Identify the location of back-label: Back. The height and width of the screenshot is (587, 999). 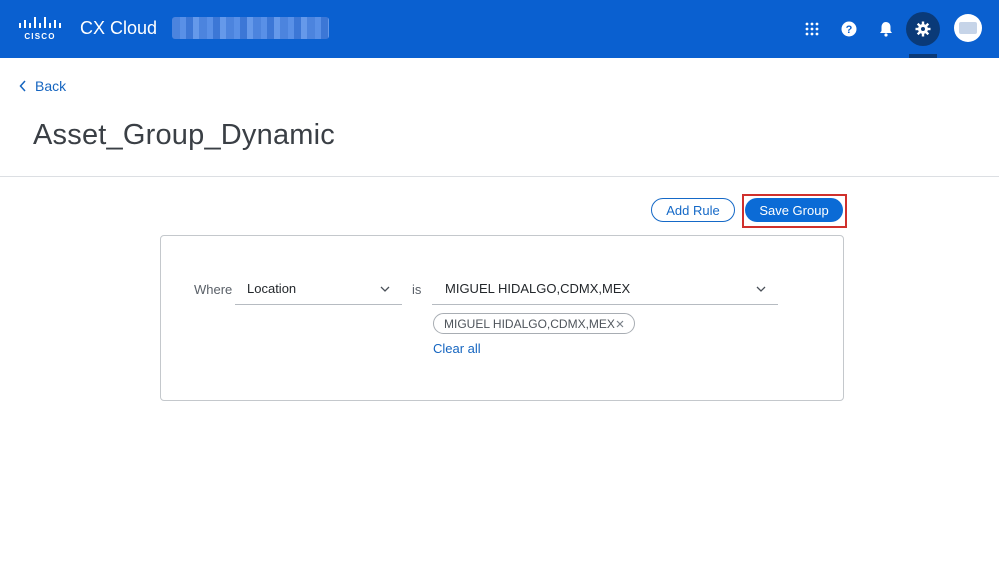
(51, 86).